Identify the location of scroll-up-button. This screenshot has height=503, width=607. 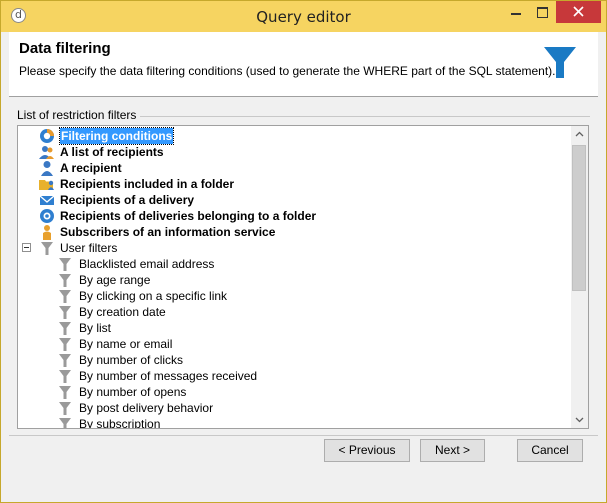
(579, 134).